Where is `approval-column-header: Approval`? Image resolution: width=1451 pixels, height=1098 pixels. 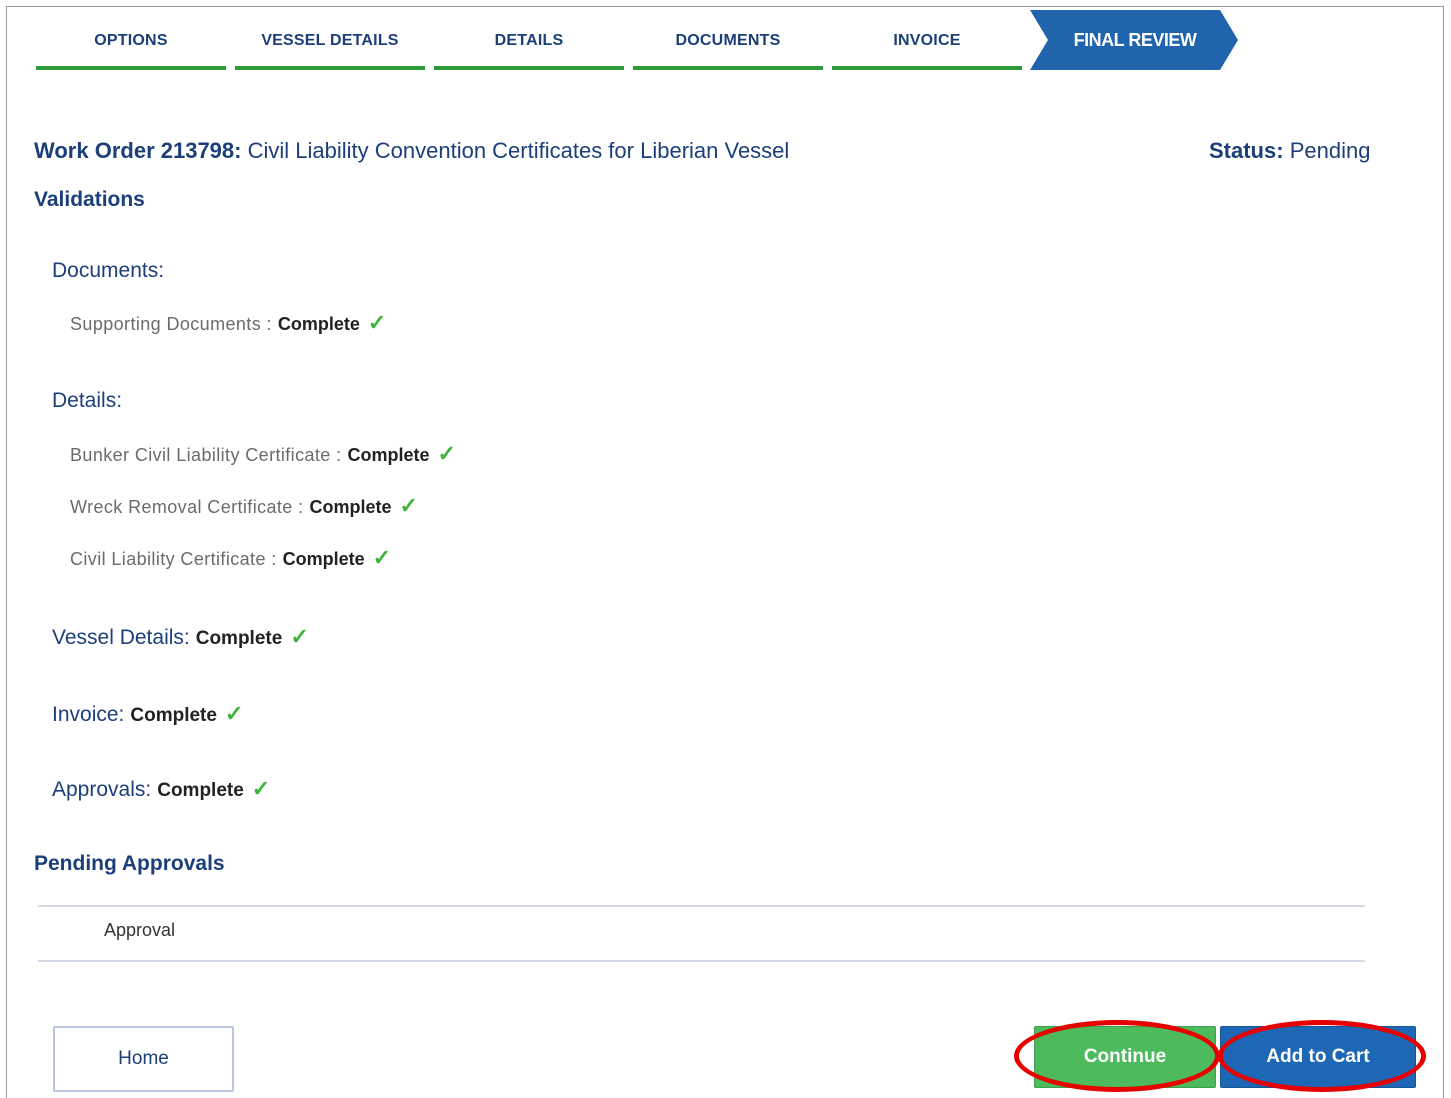 approval-column-header: Approval is located at coordinates (140, 930).